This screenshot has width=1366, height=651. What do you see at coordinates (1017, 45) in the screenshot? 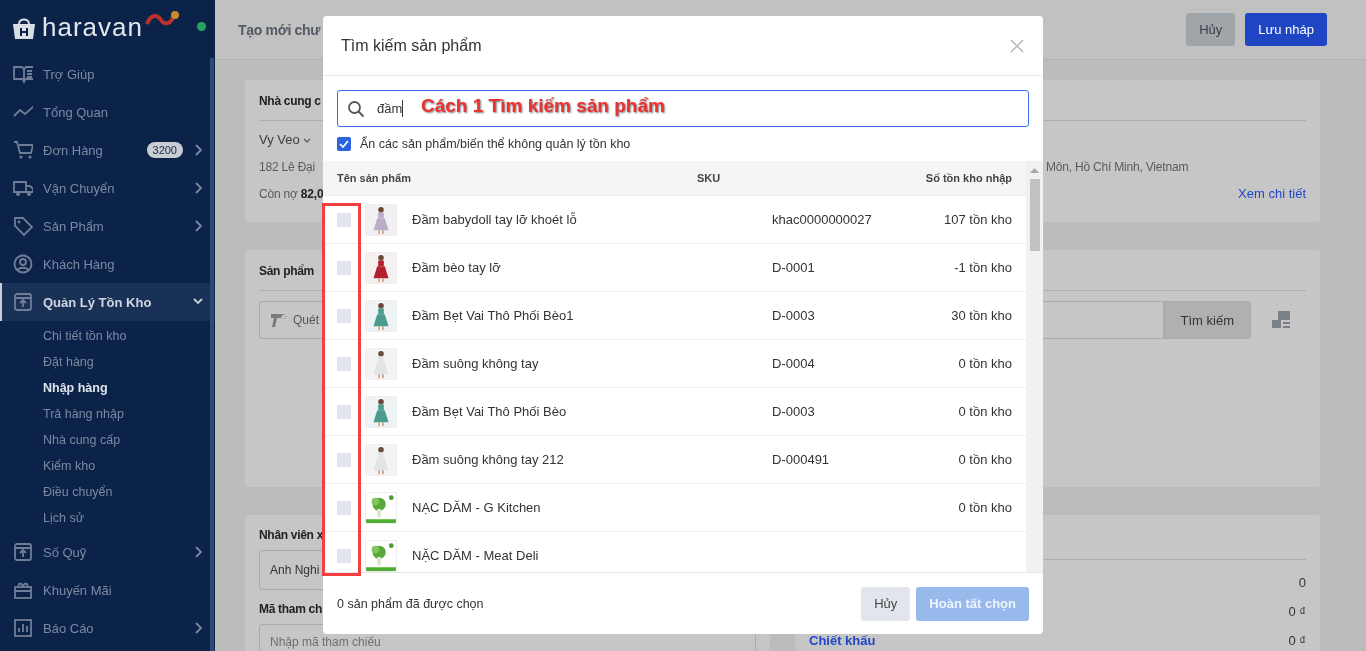
I see `close-icon` at bounding box center [1017, 45].